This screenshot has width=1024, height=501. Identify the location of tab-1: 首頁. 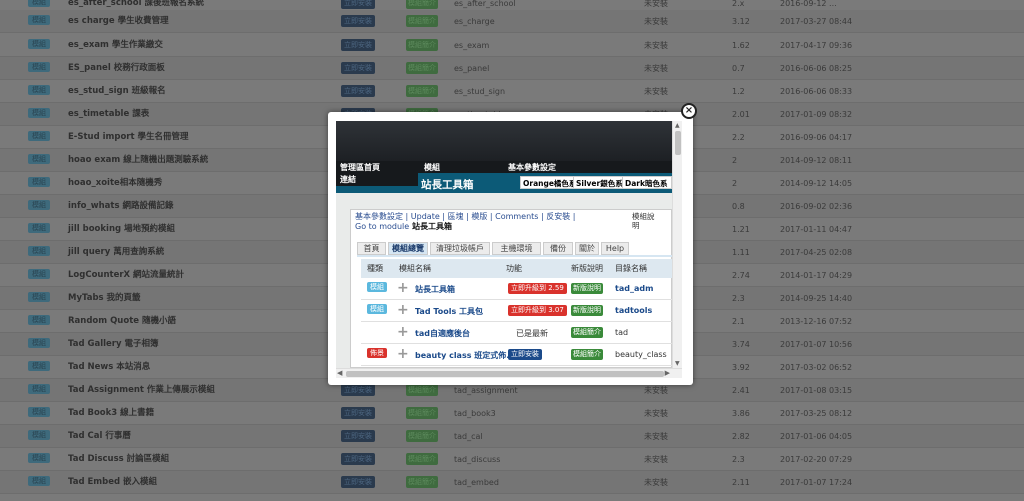
(371, 248).